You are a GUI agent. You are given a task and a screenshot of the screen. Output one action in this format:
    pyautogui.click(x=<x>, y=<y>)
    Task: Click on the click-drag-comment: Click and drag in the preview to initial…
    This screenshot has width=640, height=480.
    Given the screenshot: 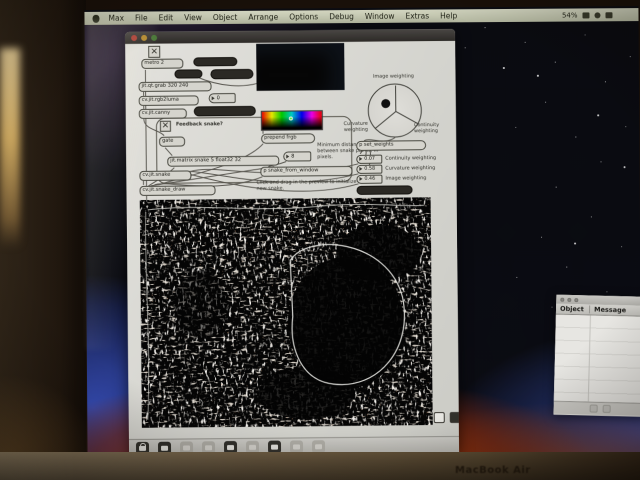 What is the action you would take?
    pyautogui.click(x=309, y=185)
    